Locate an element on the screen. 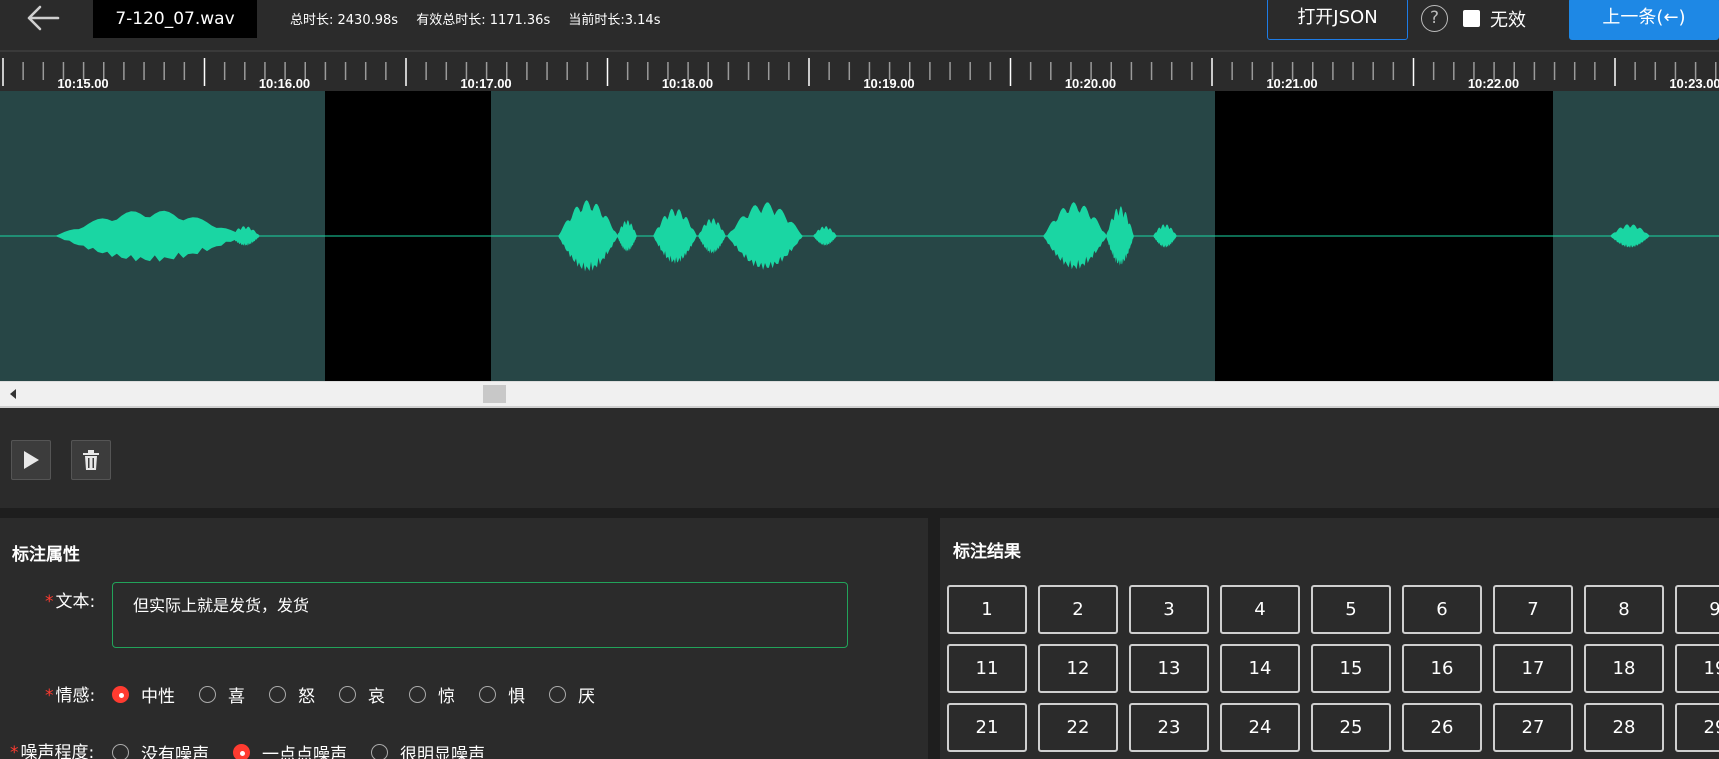 The height and width of the screenshot is (759, 1719). trash-icon is located at coordinates (91, 460).